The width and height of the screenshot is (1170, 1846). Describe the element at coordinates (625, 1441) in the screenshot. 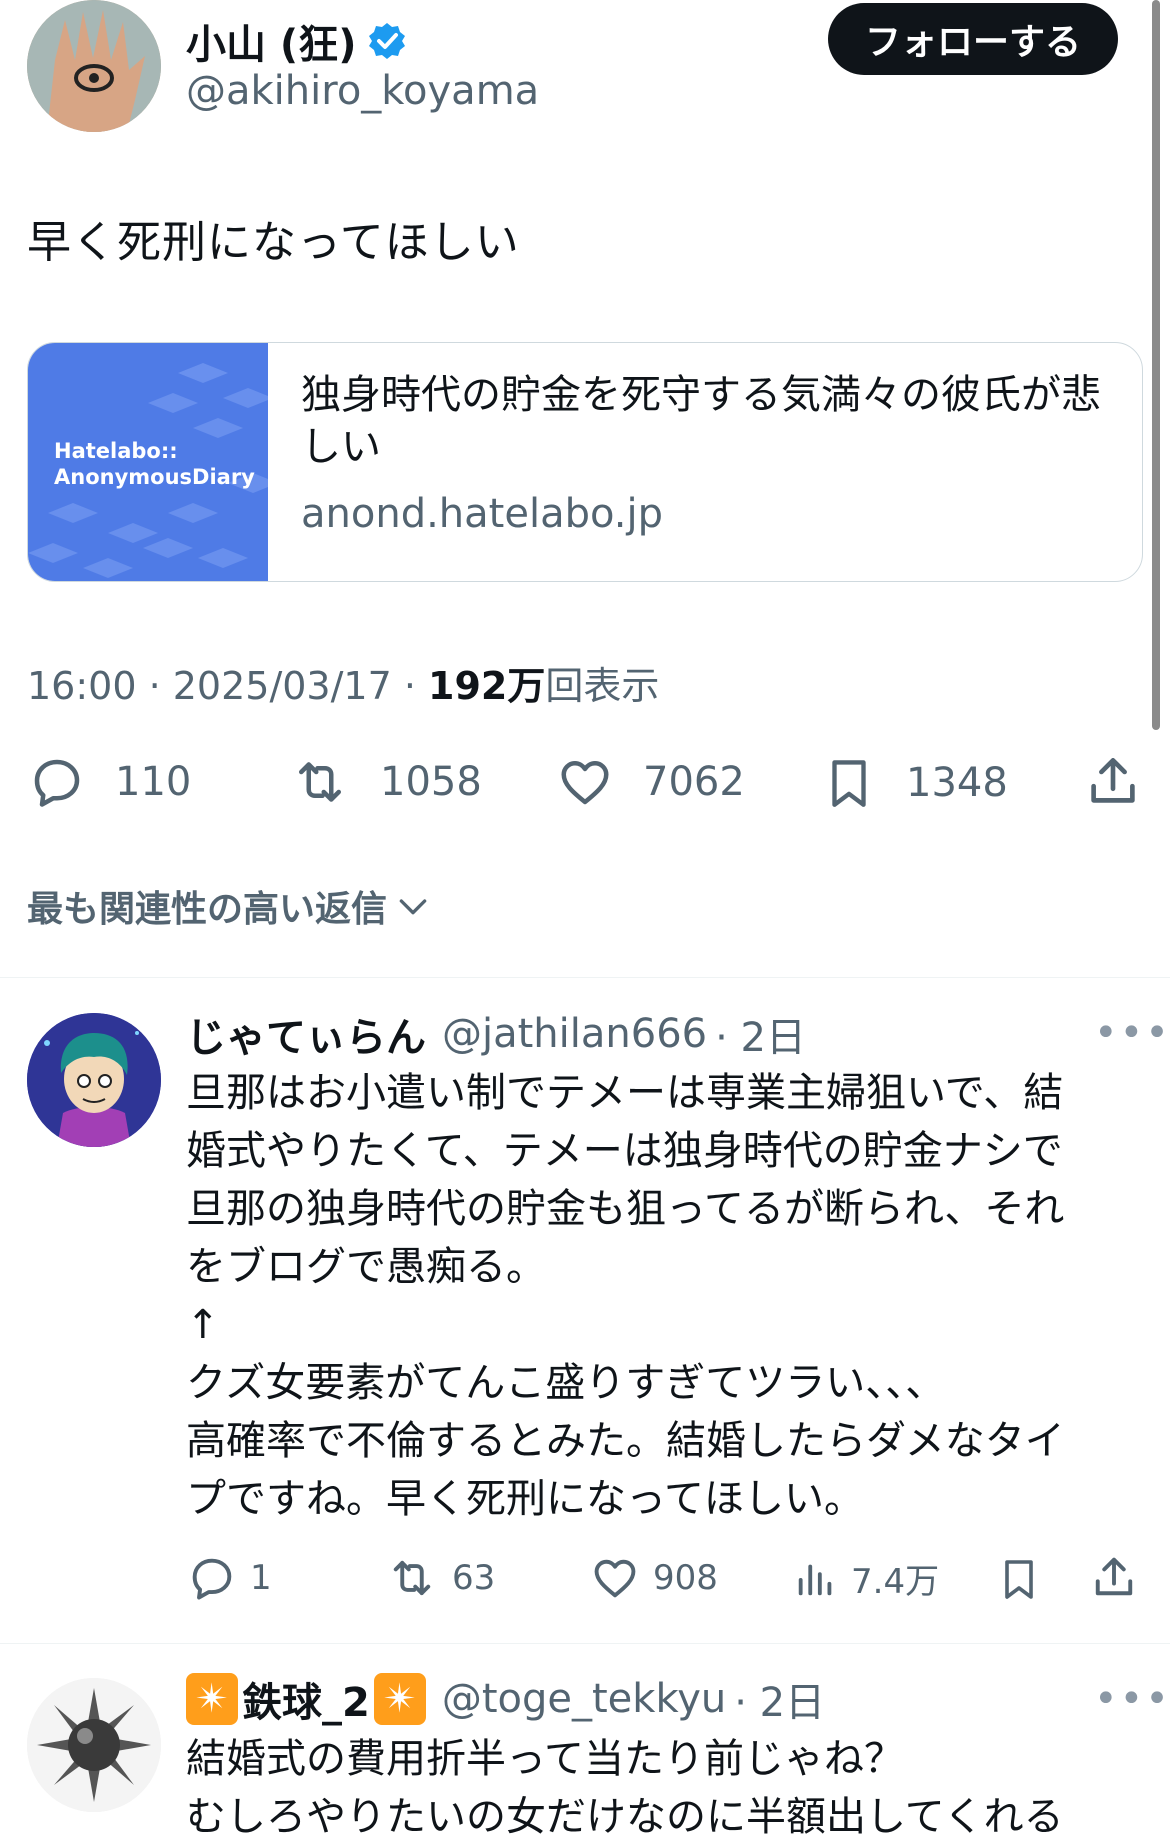

I see `reply-line: 高確率で不倫するとみた。結婚したらダメなタイ` at that location.